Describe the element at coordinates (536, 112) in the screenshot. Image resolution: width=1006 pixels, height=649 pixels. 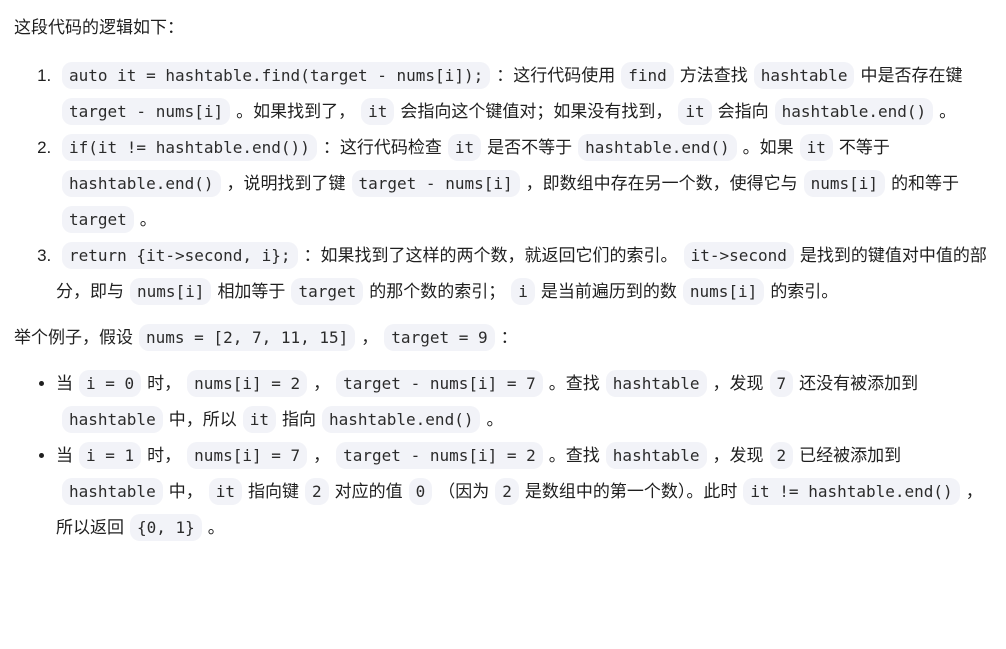
I see `text-run: 会指向这个键值对；如果没有找到，` at that location.